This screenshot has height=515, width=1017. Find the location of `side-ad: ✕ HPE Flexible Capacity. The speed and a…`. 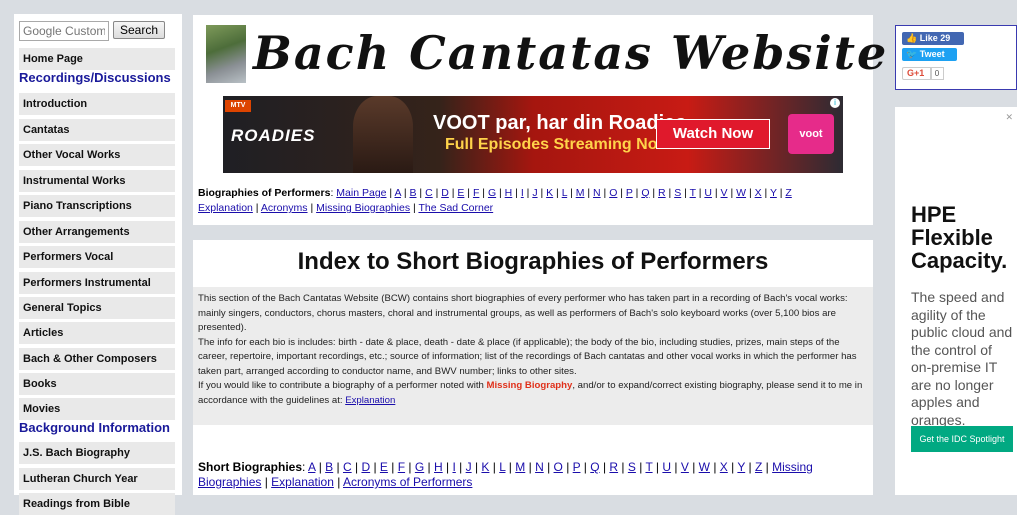

side-ad: ✕ HPE Flexible Capacity. The speed and a… is located at coordinates (956, 301).